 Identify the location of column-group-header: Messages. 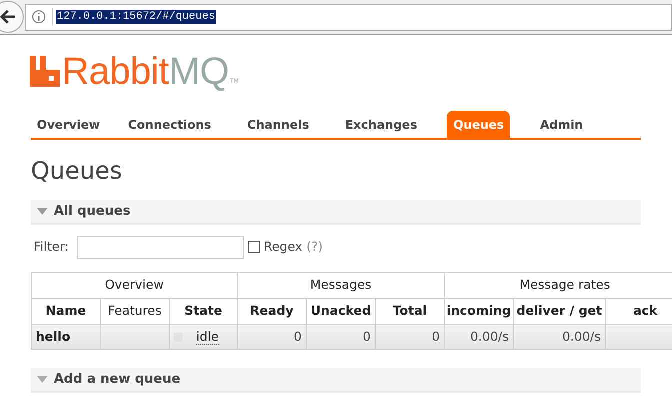
(341, 285).